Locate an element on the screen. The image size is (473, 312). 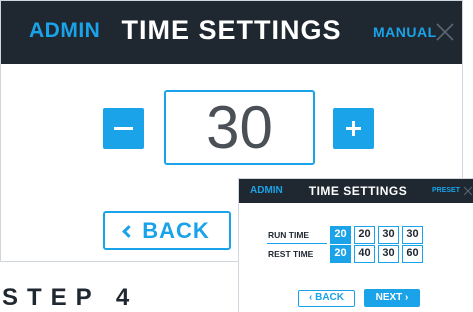
back-button: BACK is located at coordinates (167, 230).